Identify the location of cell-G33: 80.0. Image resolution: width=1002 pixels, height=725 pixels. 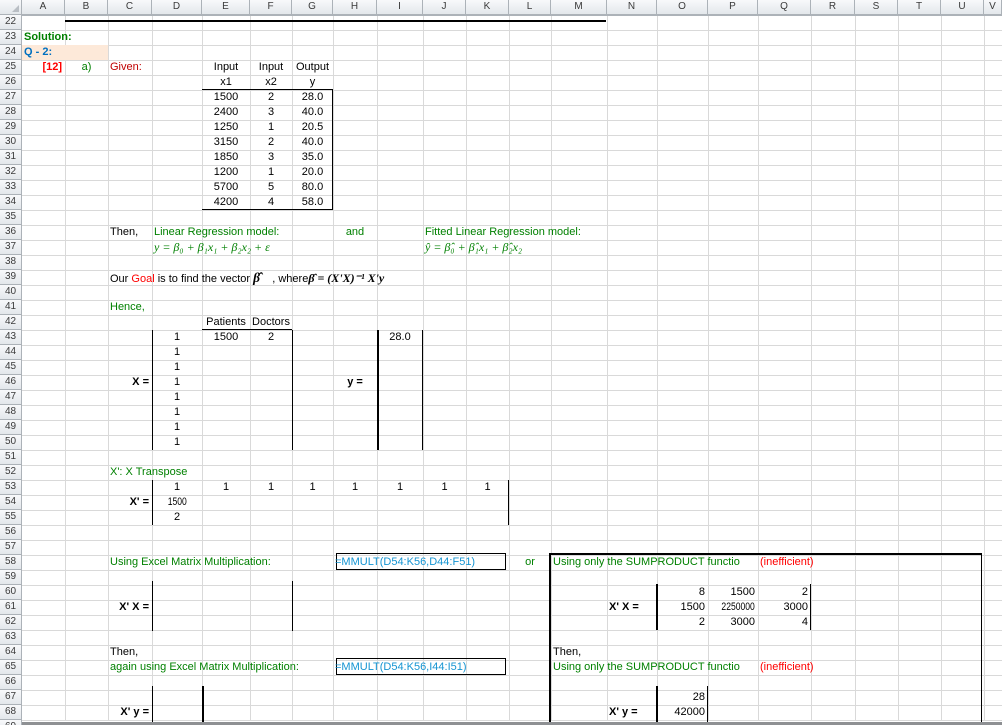
(312, 187).